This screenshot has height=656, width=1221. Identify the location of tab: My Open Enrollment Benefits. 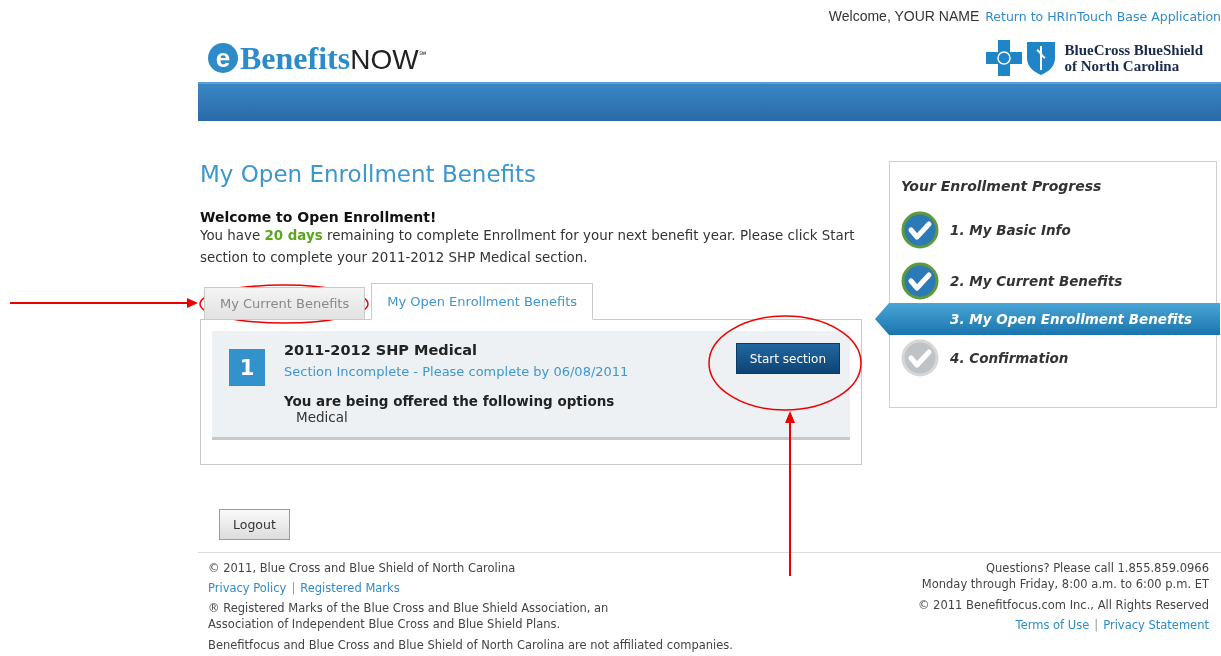
(482, 301).